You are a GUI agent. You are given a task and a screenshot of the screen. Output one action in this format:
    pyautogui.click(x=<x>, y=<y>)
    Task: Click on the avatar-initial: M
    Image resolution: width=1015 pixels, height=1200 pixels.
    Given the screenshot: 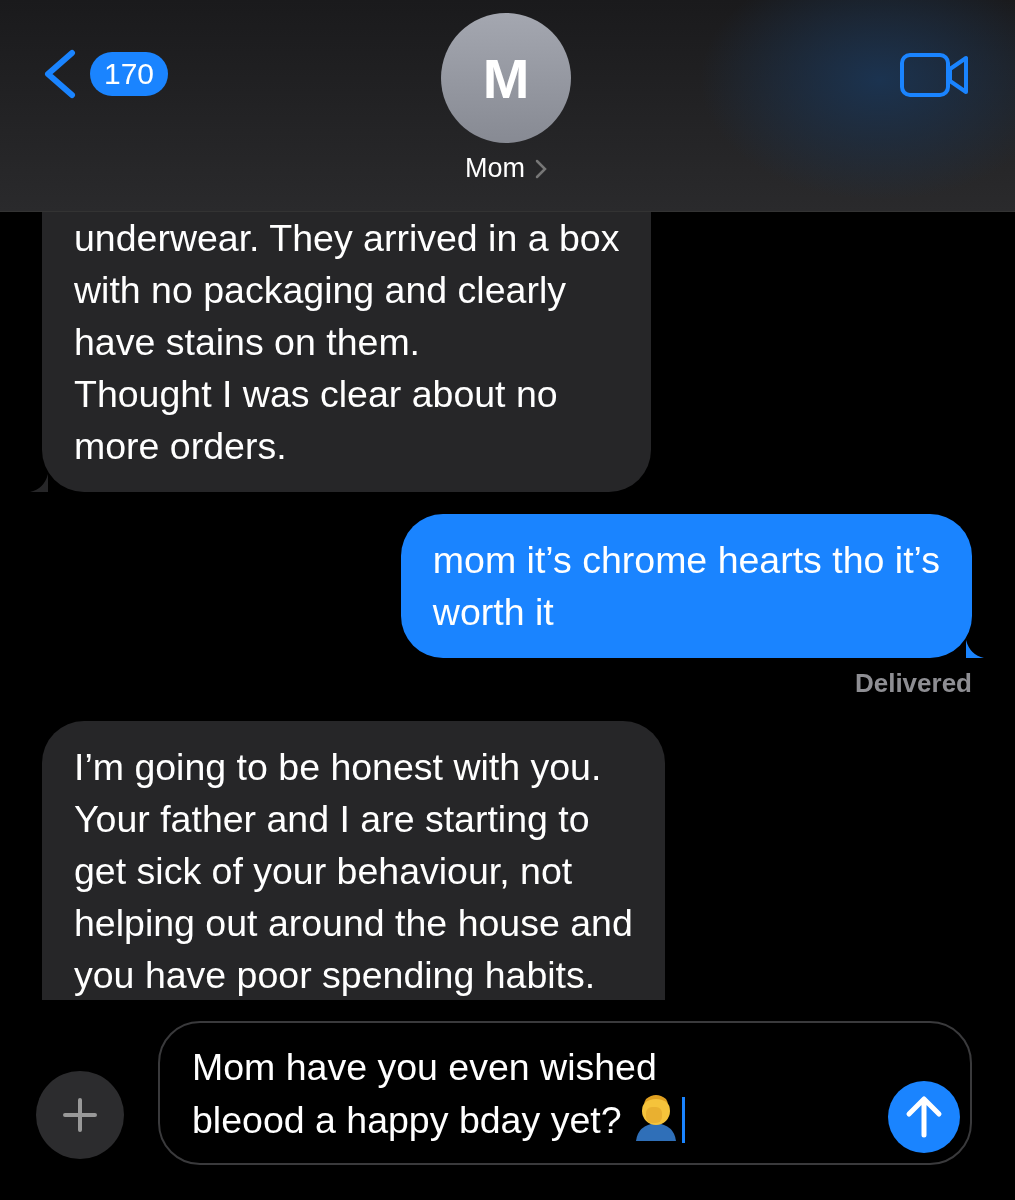 What is the action you would take?
    pyautogui.click(x=506, y=78)
    